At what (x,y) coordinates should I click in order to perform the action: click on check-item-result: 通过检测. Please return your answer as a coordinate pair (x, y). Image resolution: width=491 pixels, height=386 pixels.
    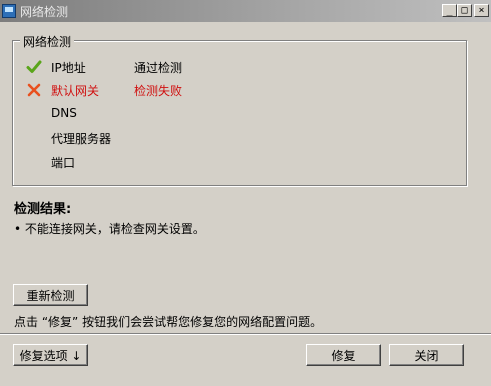
    Looking at the image, I should click on (158, 68).